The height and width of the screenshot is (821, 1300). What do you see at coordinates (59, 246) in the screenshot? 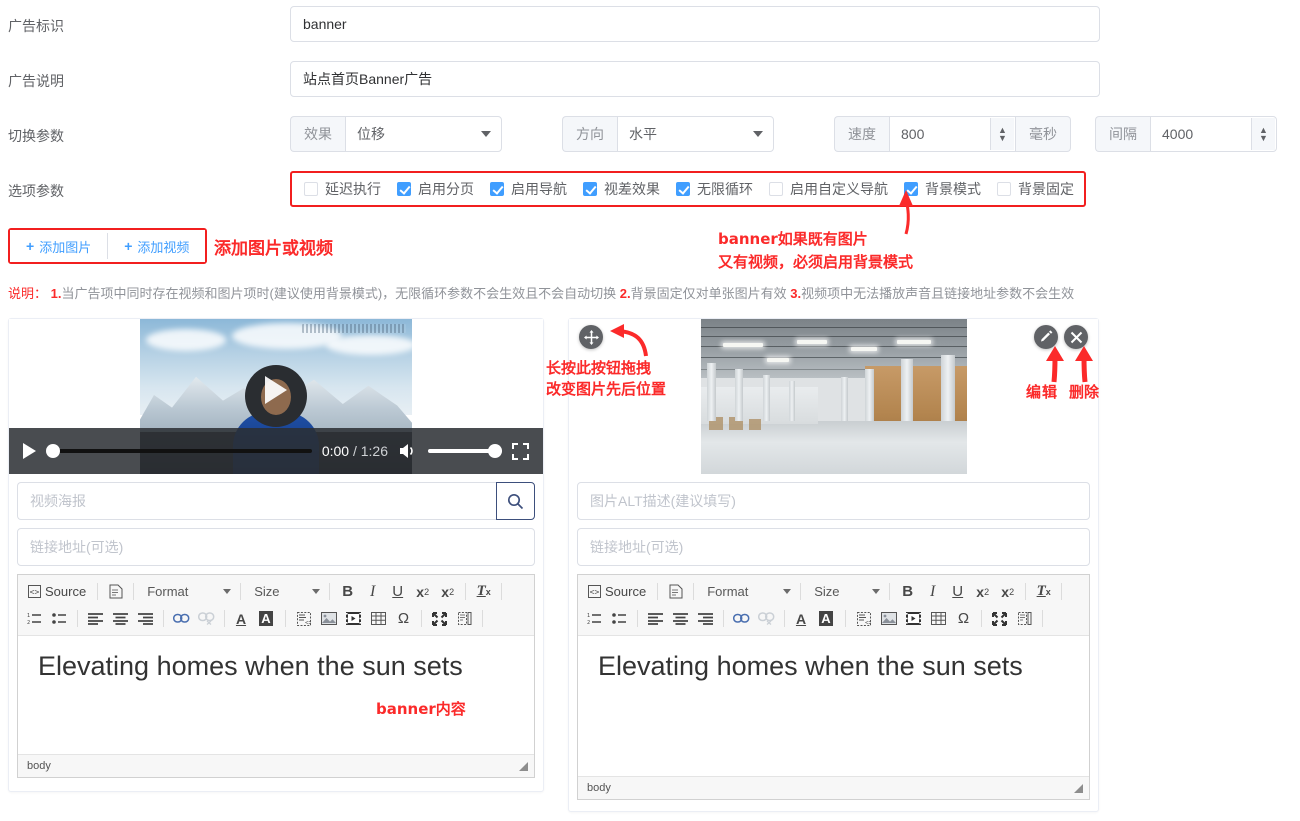
I see `add-image-button: + 添加图片` at bounding box center [59, 246].